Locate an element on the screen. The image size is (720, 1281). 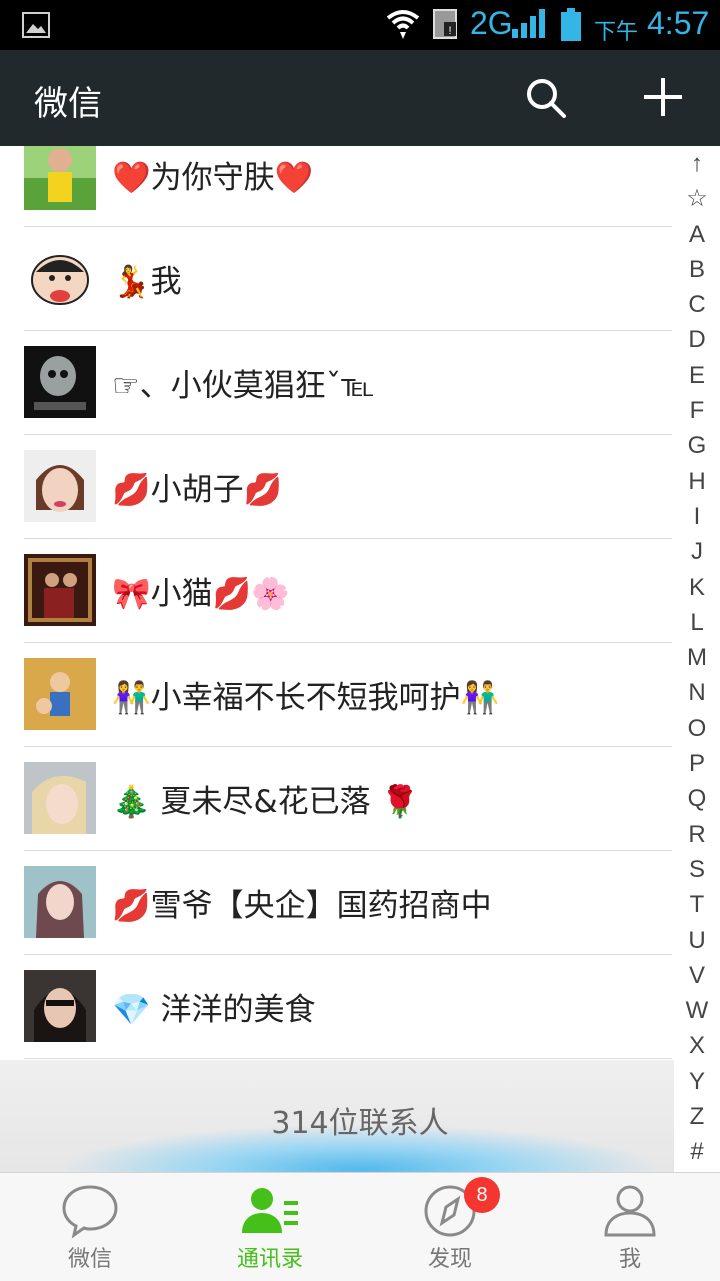
index-letter: D is located at coordinates (697, 339).